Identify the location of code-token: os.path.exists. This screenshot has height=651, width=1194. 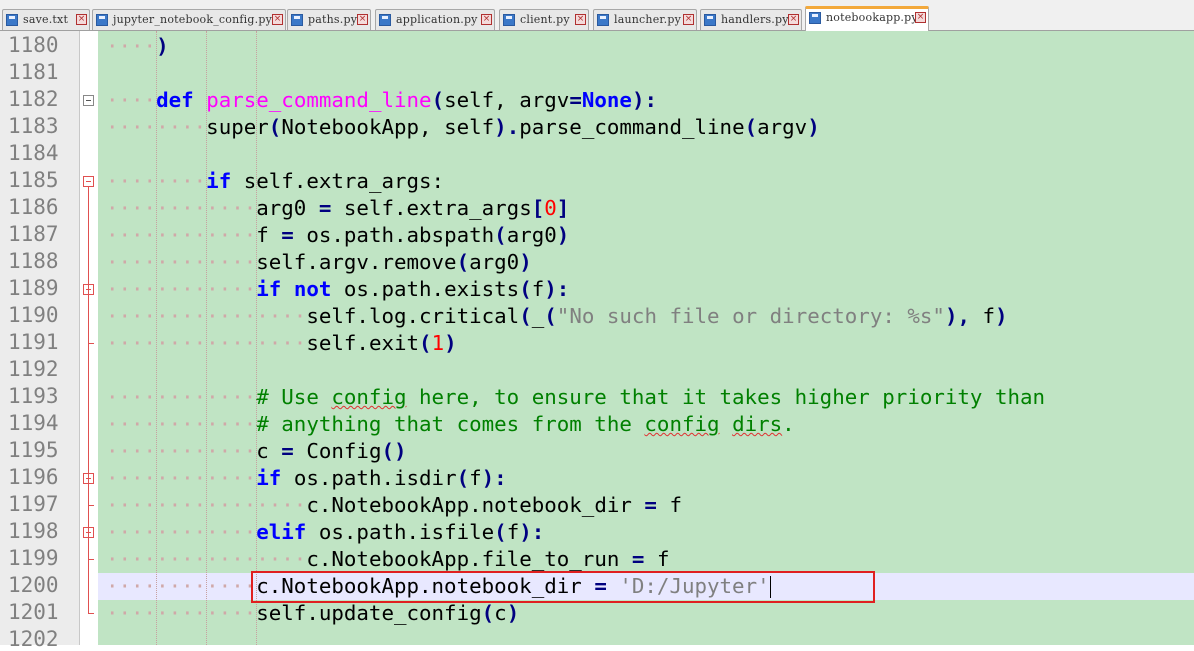
(425, 289).